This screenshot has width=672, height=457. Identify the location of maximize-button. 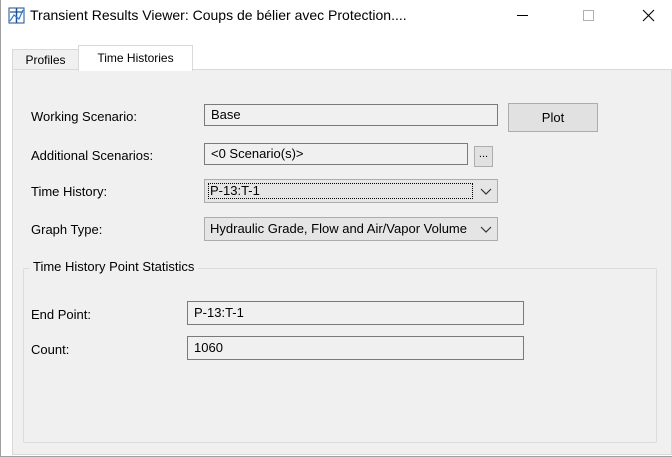
(588, 15).